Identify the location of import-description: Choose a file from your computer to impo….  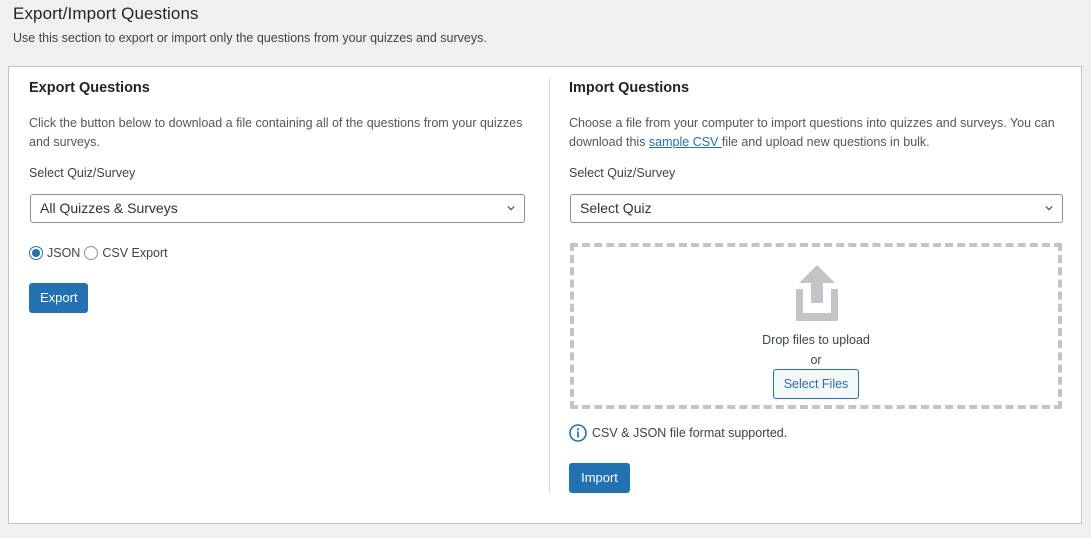
(816, 133).